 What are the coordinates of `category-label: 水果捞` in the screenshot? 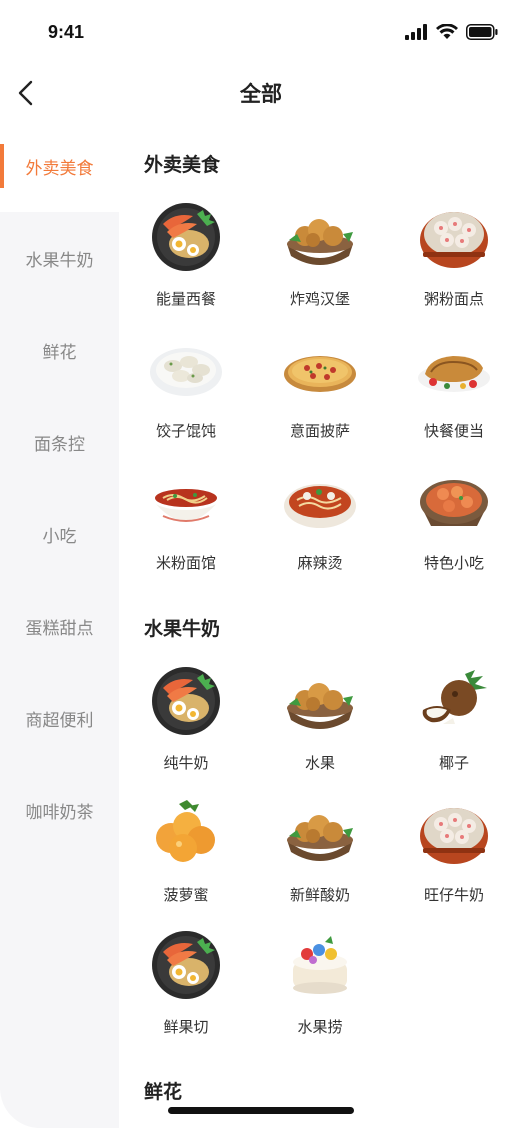 It's located at (320, 1027).